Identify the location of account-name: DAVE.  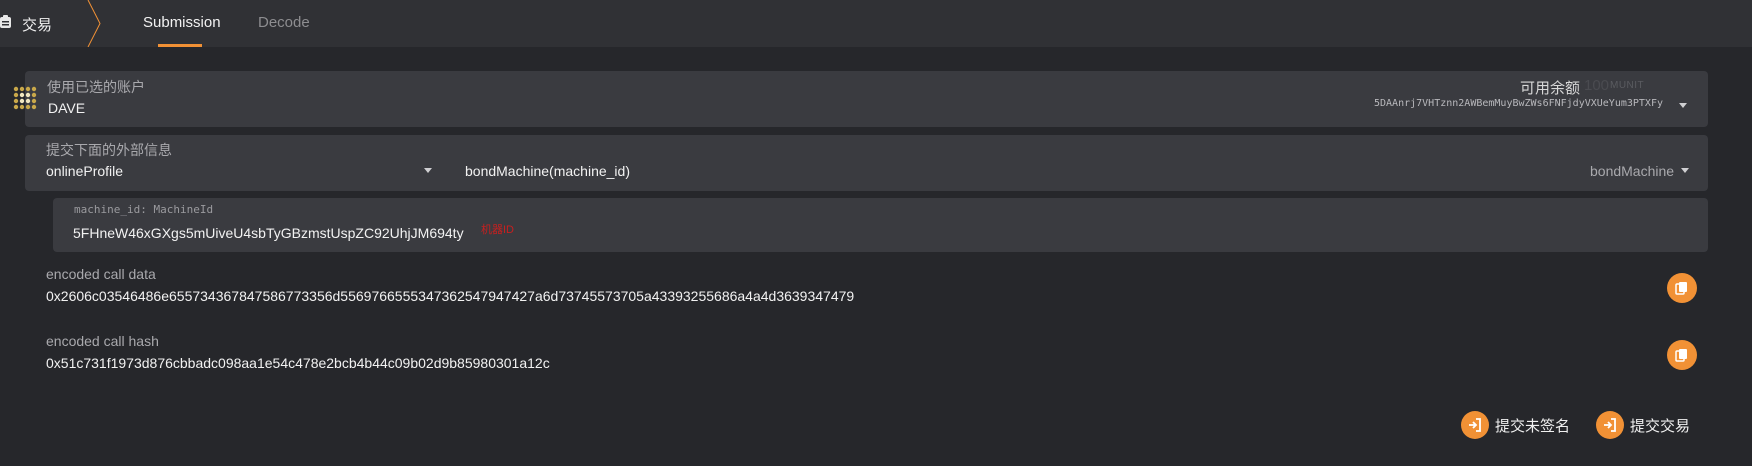
(67, 108).